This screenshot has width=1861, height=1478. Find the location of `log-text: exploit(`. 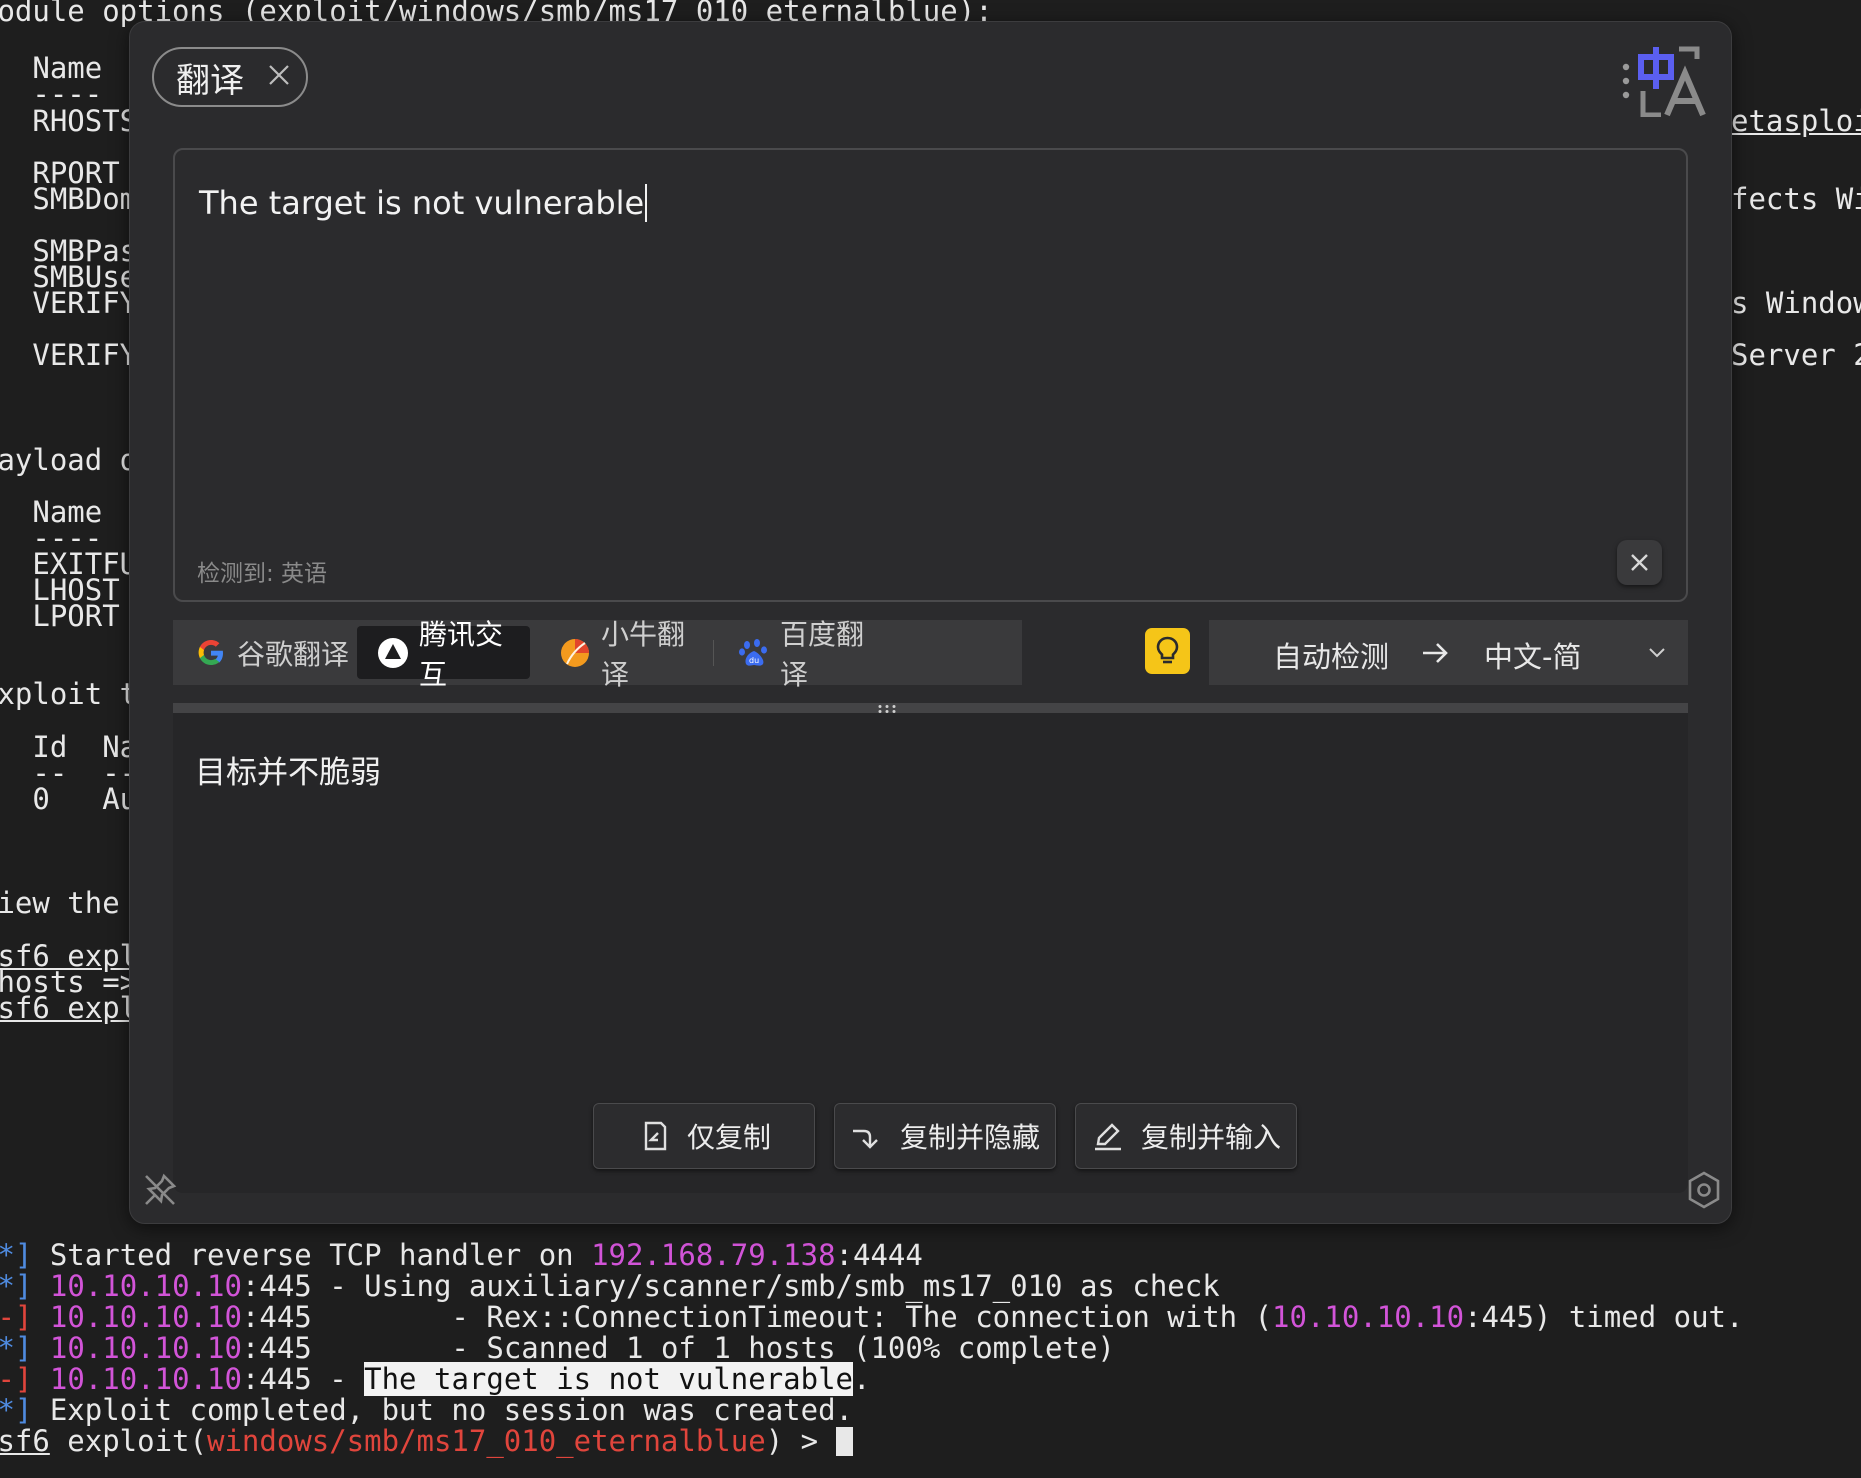

log-text: exploit( is located at coordinates (128, 1441).